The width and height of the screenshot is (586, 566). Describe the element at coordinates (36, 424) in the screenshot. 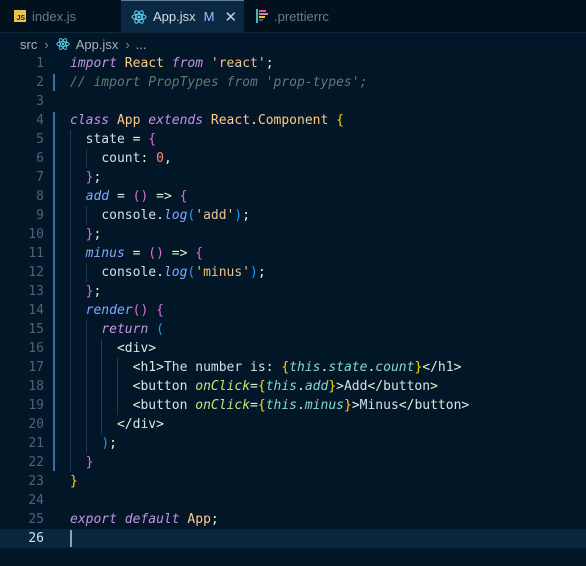

I see `line-number: 20` at that location.